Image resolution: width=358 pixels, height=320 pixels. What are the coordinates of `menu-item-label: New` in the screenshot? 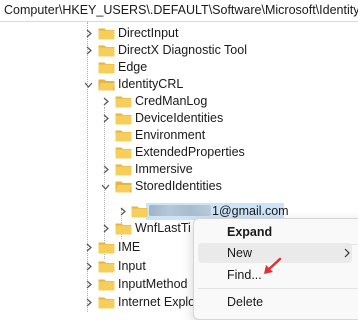 It's located at (240, 253).